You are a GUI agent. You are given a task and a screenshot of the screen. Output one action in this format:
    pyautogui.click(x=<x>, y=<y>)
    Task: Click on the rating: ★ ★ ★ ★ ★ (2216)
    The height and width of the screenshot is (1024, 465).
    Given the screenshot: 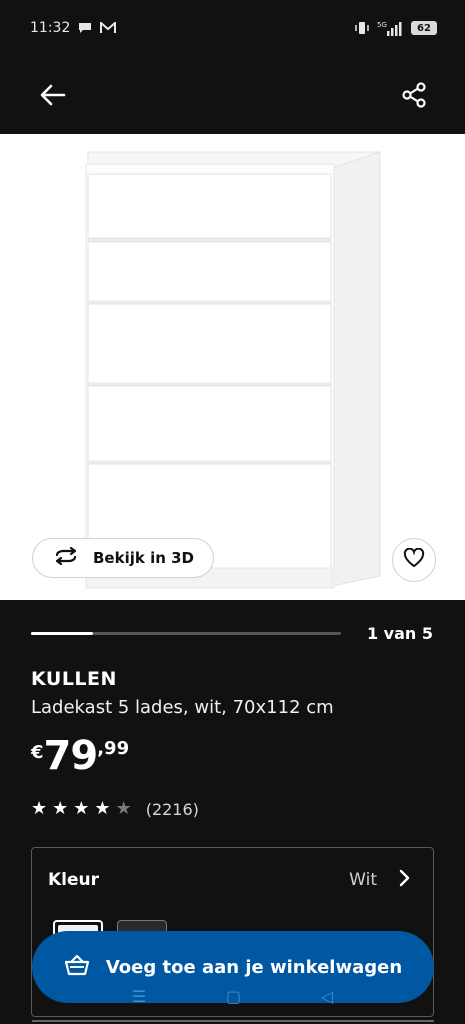 What is the action you would take?
    pyautogui.click(x=115, y=809)
    